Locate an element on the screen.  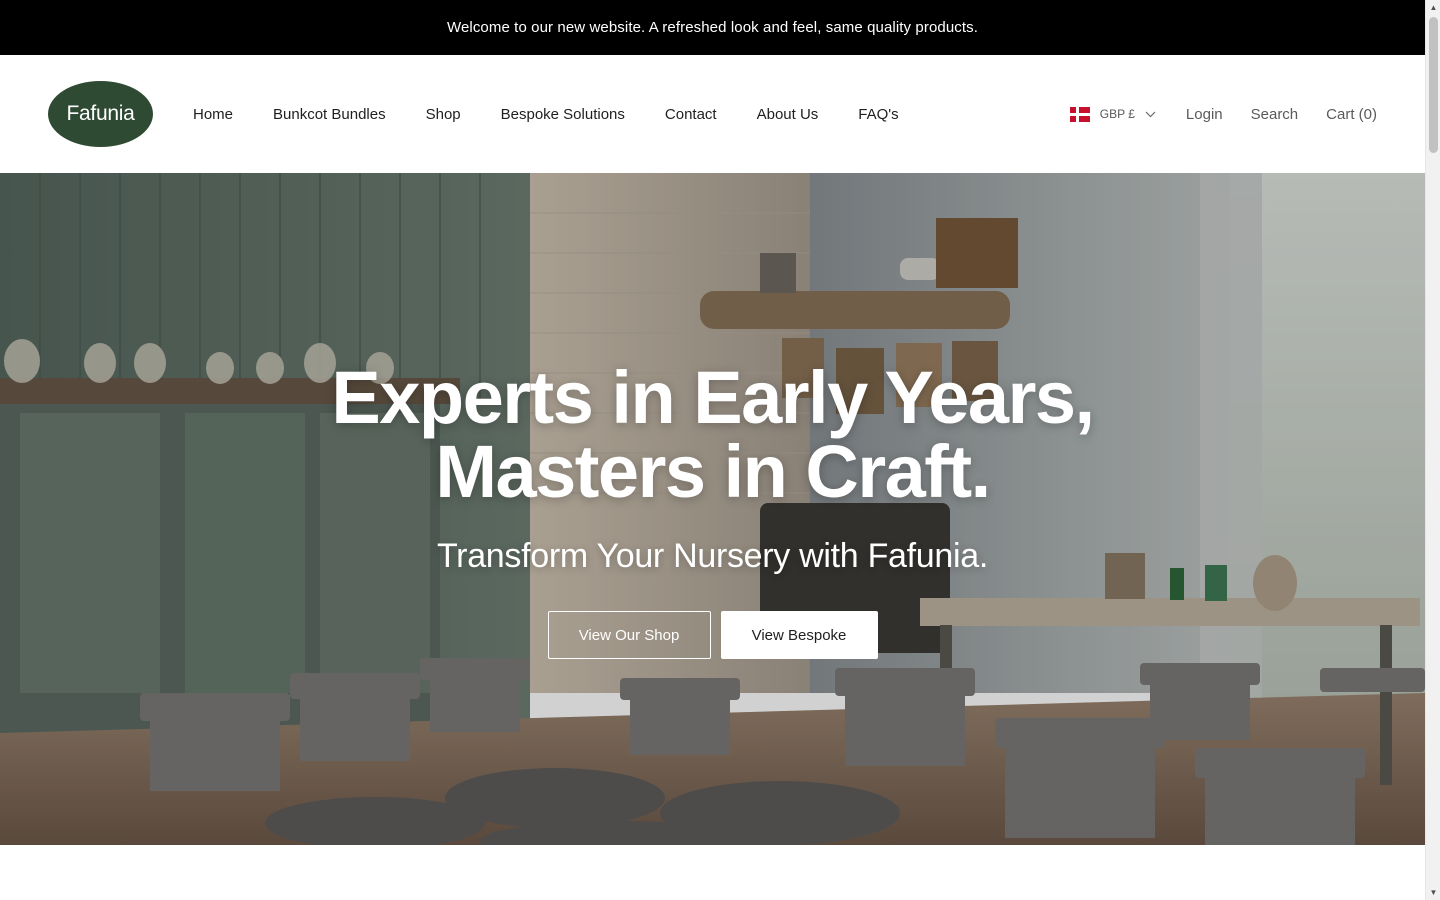
currency-label: GBP £ is located at coordinates (1117, 114).